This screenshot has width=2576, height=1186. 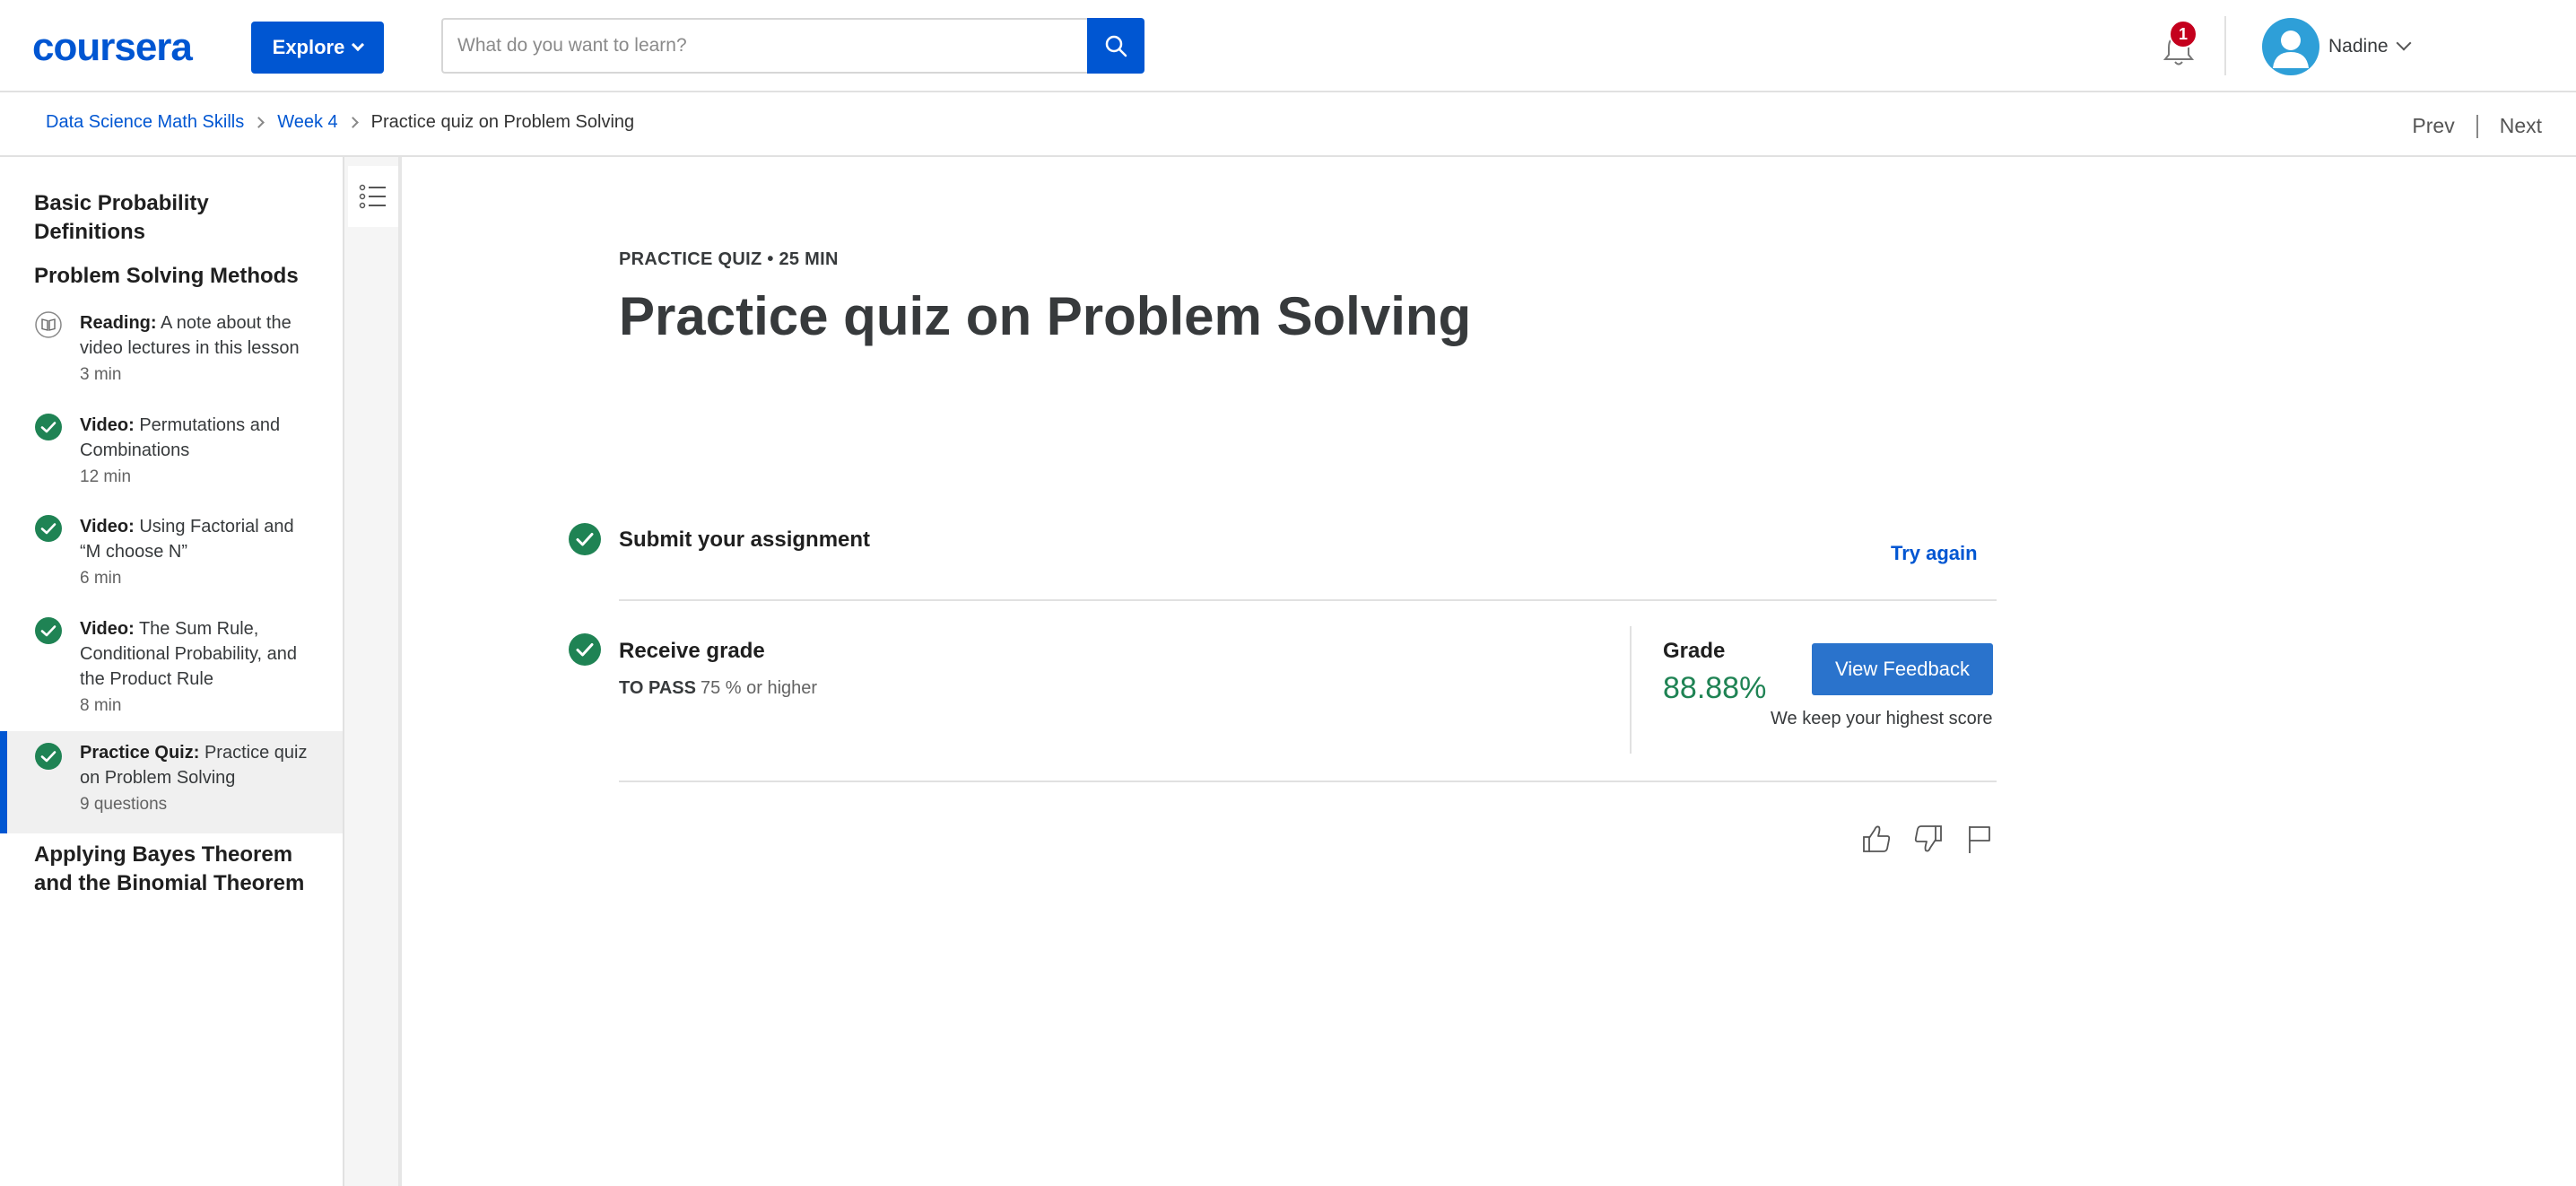 I want to click on item-meta: 9 questions, so click(x=124, y=804).